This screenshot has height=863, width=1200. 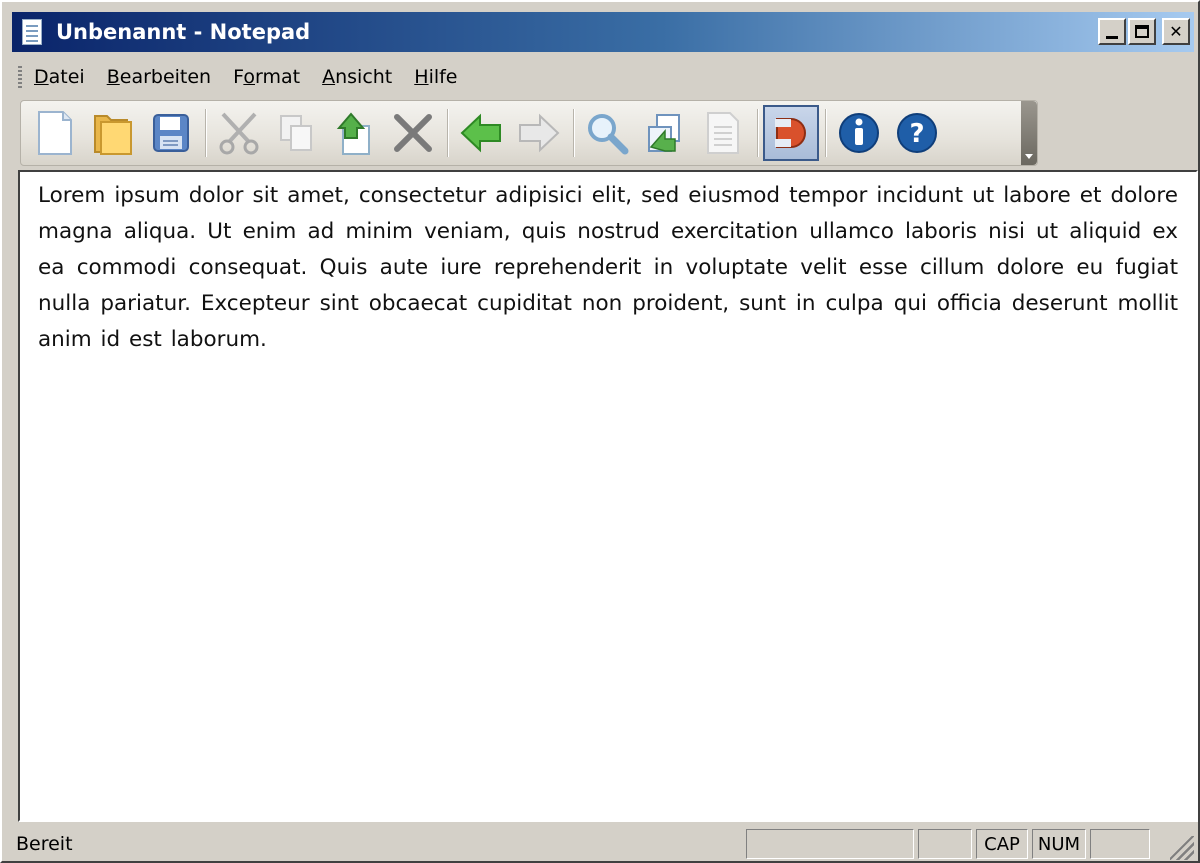 I want to click on find-icon, so click(x=608, y=134).